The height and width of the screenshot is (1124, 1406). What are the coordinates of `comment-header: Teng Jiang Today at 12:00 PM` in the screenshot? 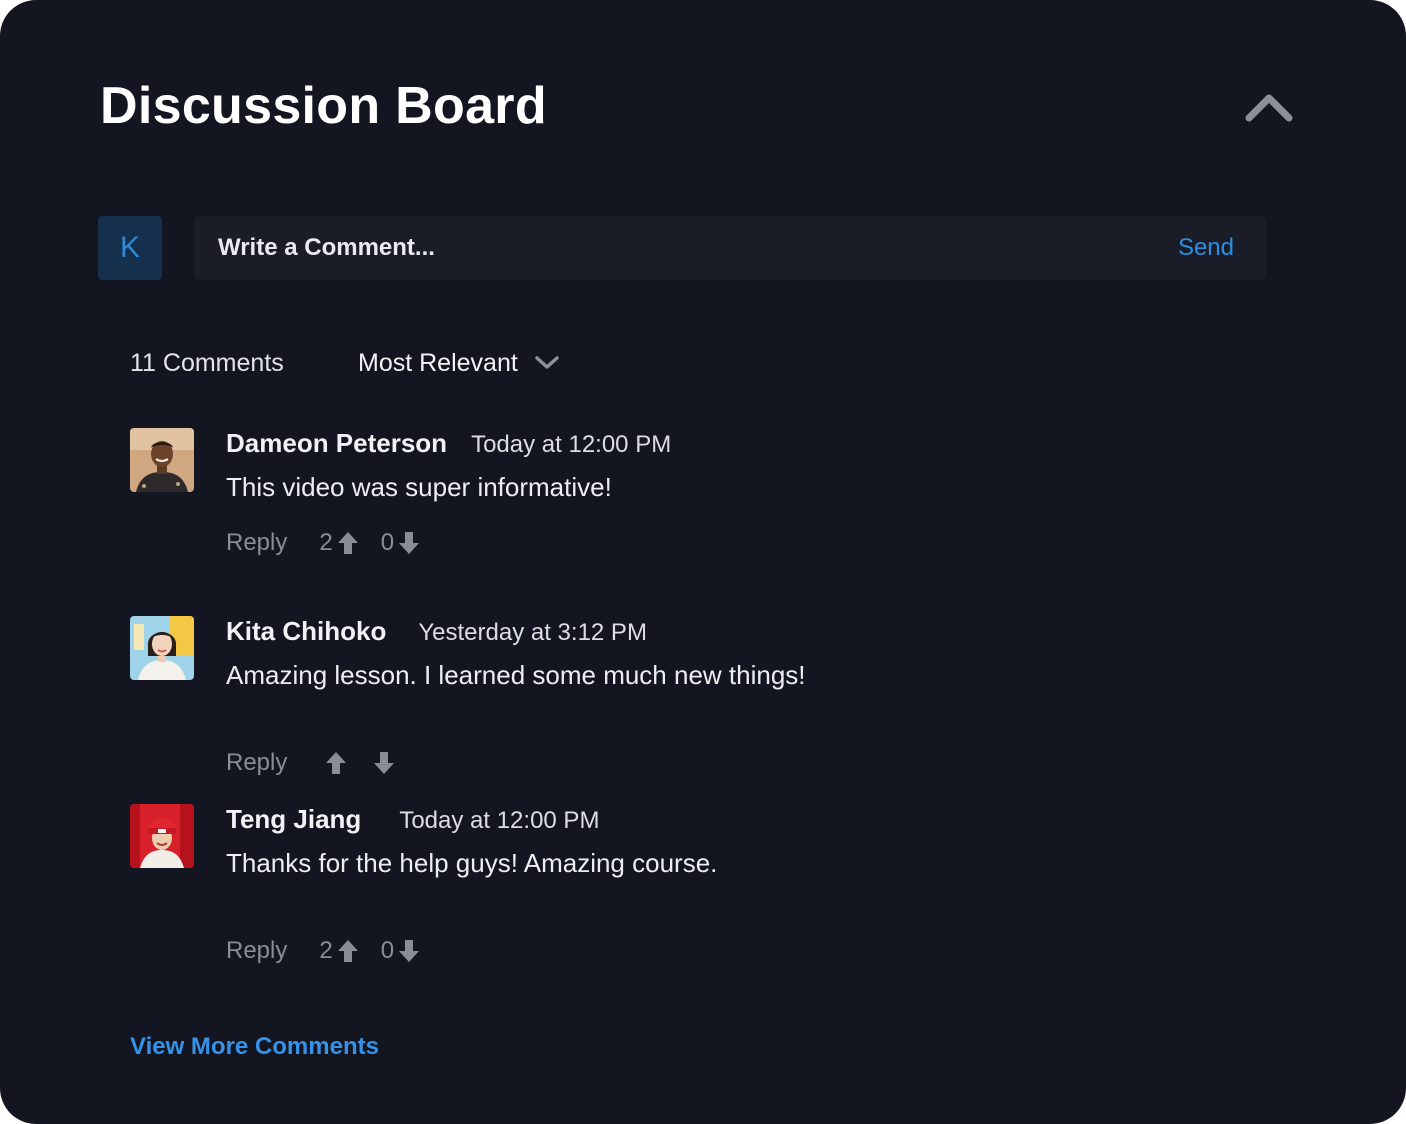 It's located at (412, 820).